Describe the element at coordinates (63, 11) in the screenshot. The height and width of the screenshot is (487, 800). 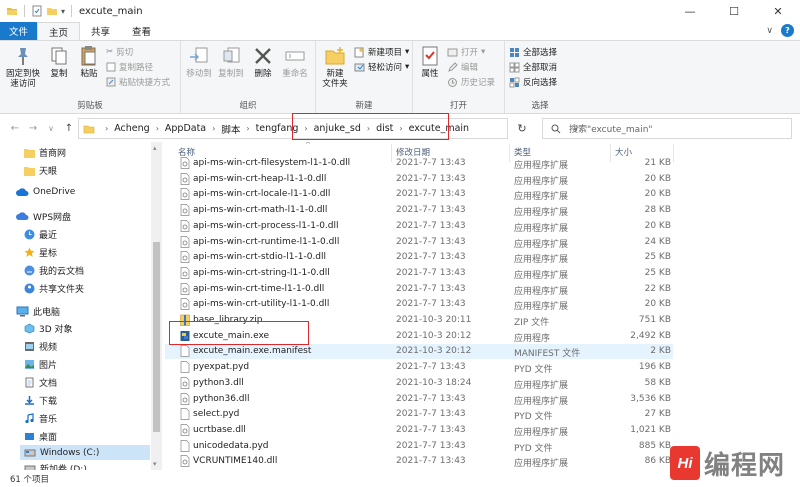
I see `quick-access-dropdown: ▾` at that location.